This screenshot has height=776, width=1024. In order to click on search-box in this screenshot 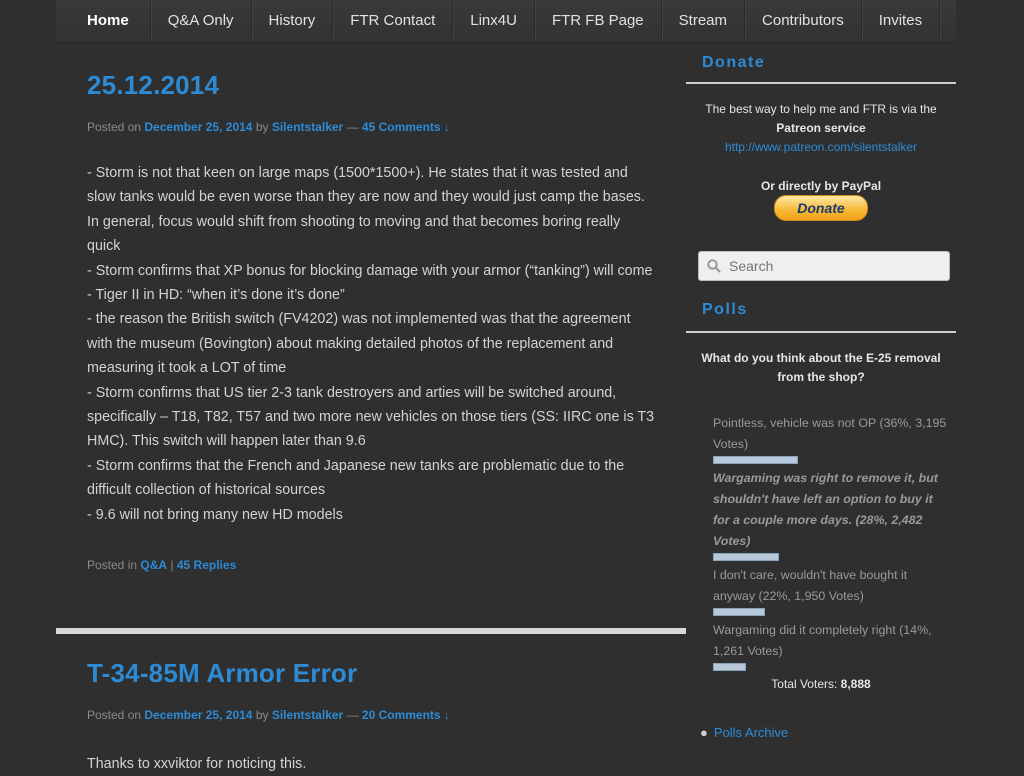, I will do `click(824, 266)`.